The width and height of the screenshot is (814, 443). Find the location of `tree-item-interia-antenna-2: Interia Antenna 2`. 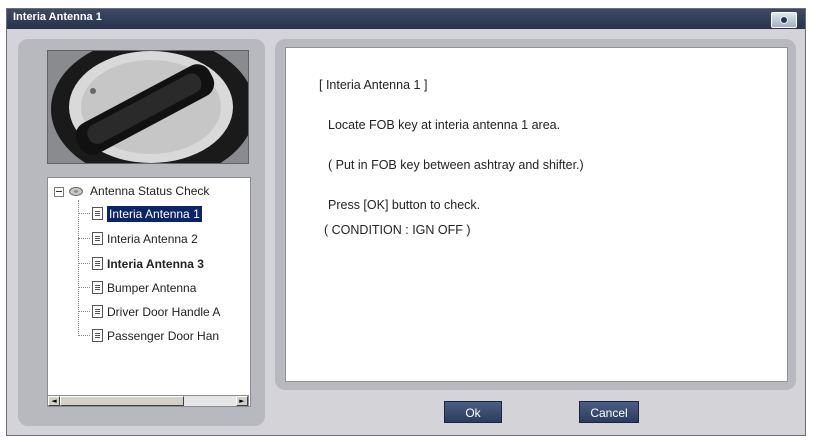

tree-item-interia-antenna-2: Interia Antenna 2 is located at coordinates (138, 240).